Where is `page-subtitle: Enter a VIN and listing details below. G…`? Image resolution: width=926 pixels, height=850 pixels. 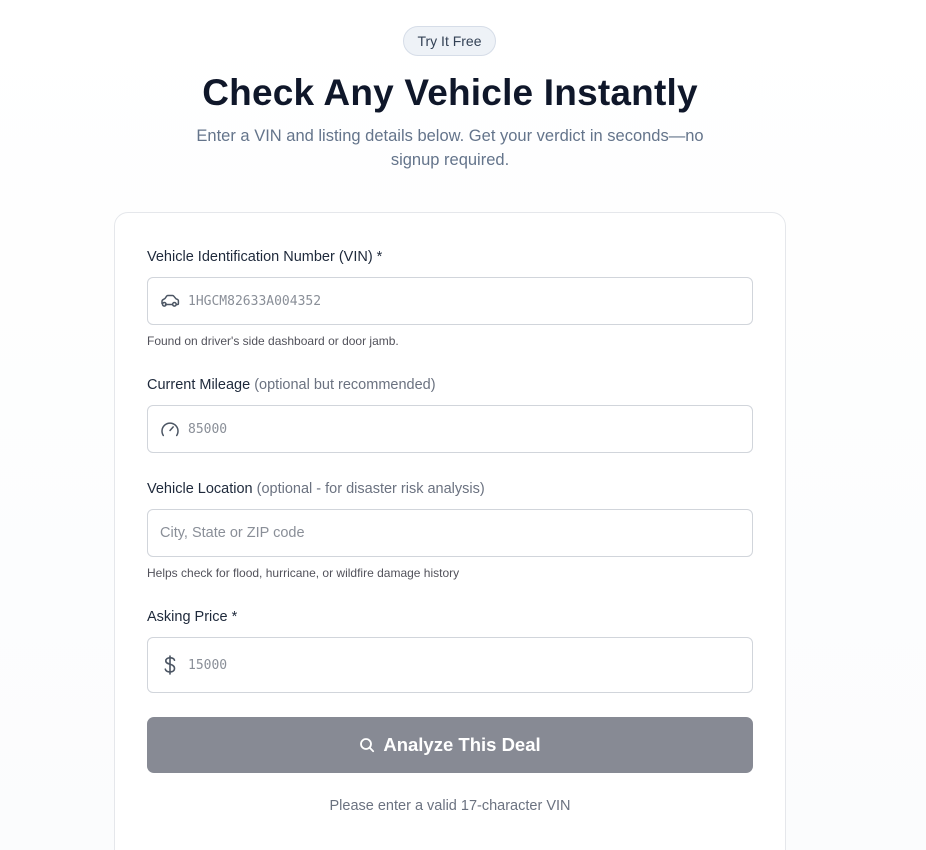
page-subtitle: Enter a VIN and listing details below. G… is located at coordinates (450, 148).